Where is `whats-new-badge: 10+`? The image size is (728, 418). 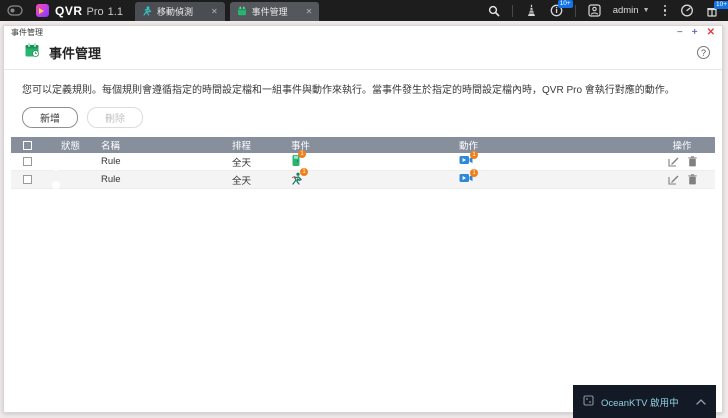
whats-new-badge: 10+ is located at coordinates (721, 4).